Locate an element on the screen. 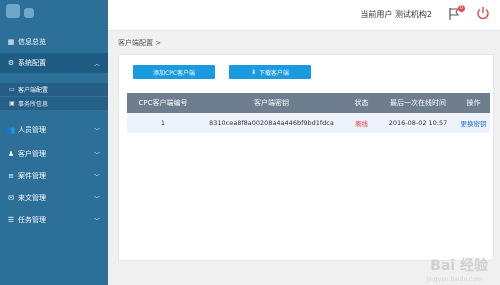 The width and height of the screenshot is (500, 285). sidebar-item-cases: ≡ 案件管理 ﹀ is located at coordinates (54, 176).